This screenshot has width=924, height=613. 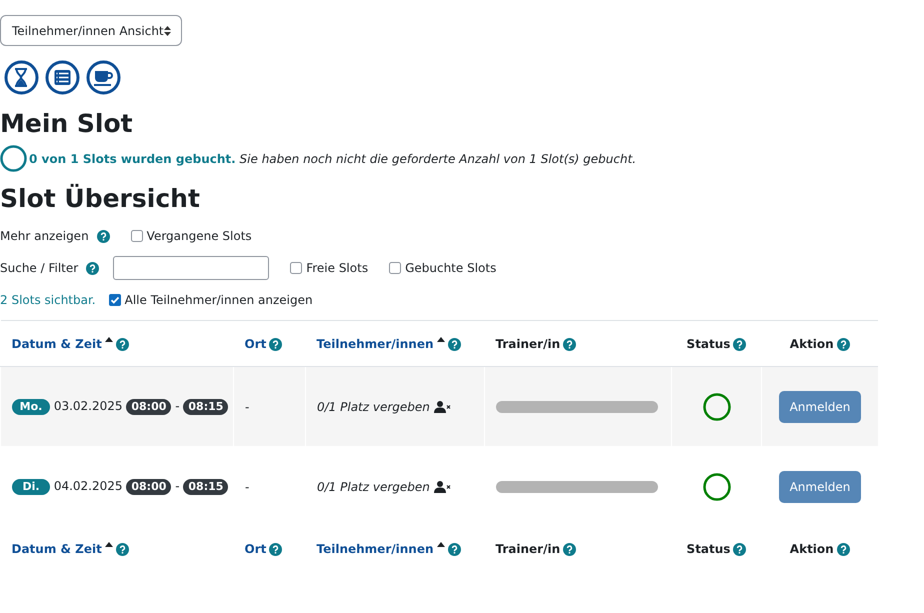 I want to click on view-select: Teilnehmer/innen Ansicht, so click(x=91, y=30).